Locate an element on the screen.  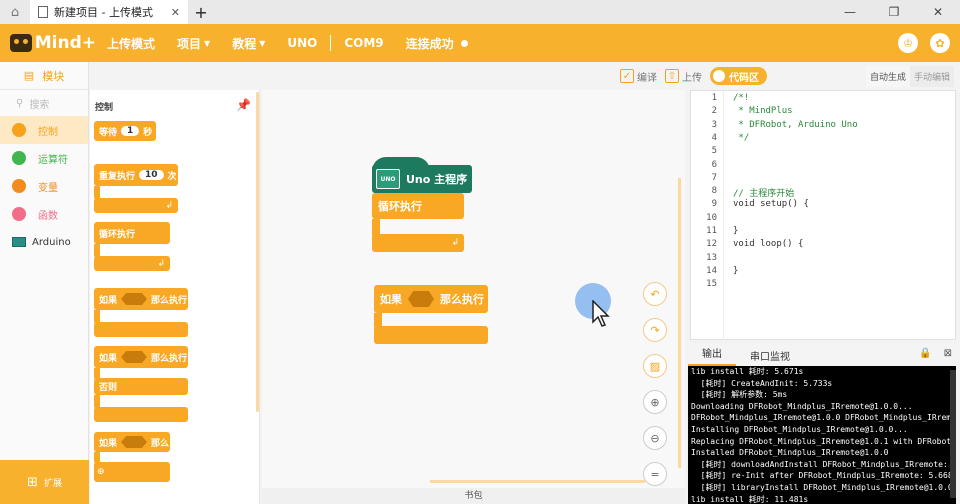
module-tab: ▤ 模块 is located at coordinates (44, 76).